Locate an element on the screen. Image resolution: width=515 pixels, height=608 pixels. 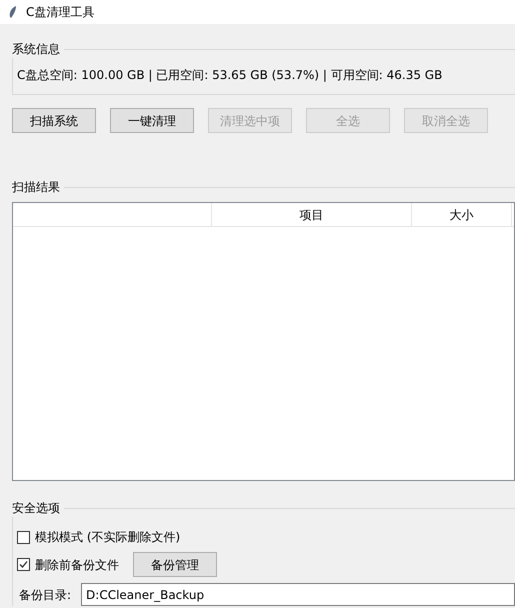
group-title: 安全选项 is located at coordinates (36, 508).